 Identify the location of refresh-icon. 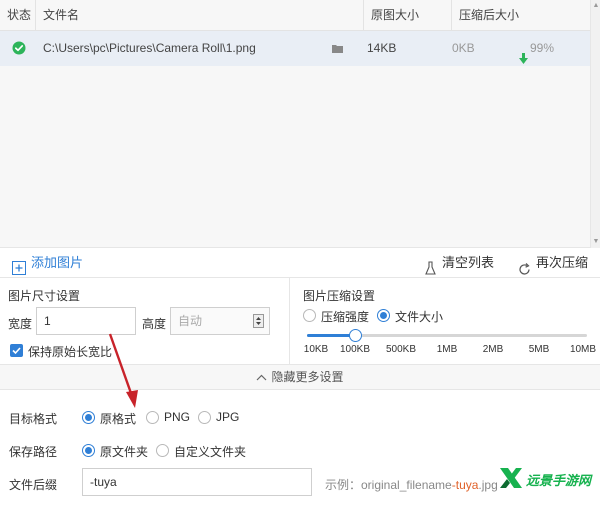
(524, 266).